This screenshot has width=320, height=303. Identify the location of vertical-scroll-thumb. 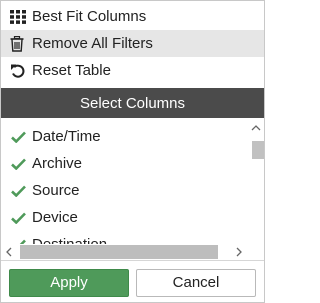
(258, 150).